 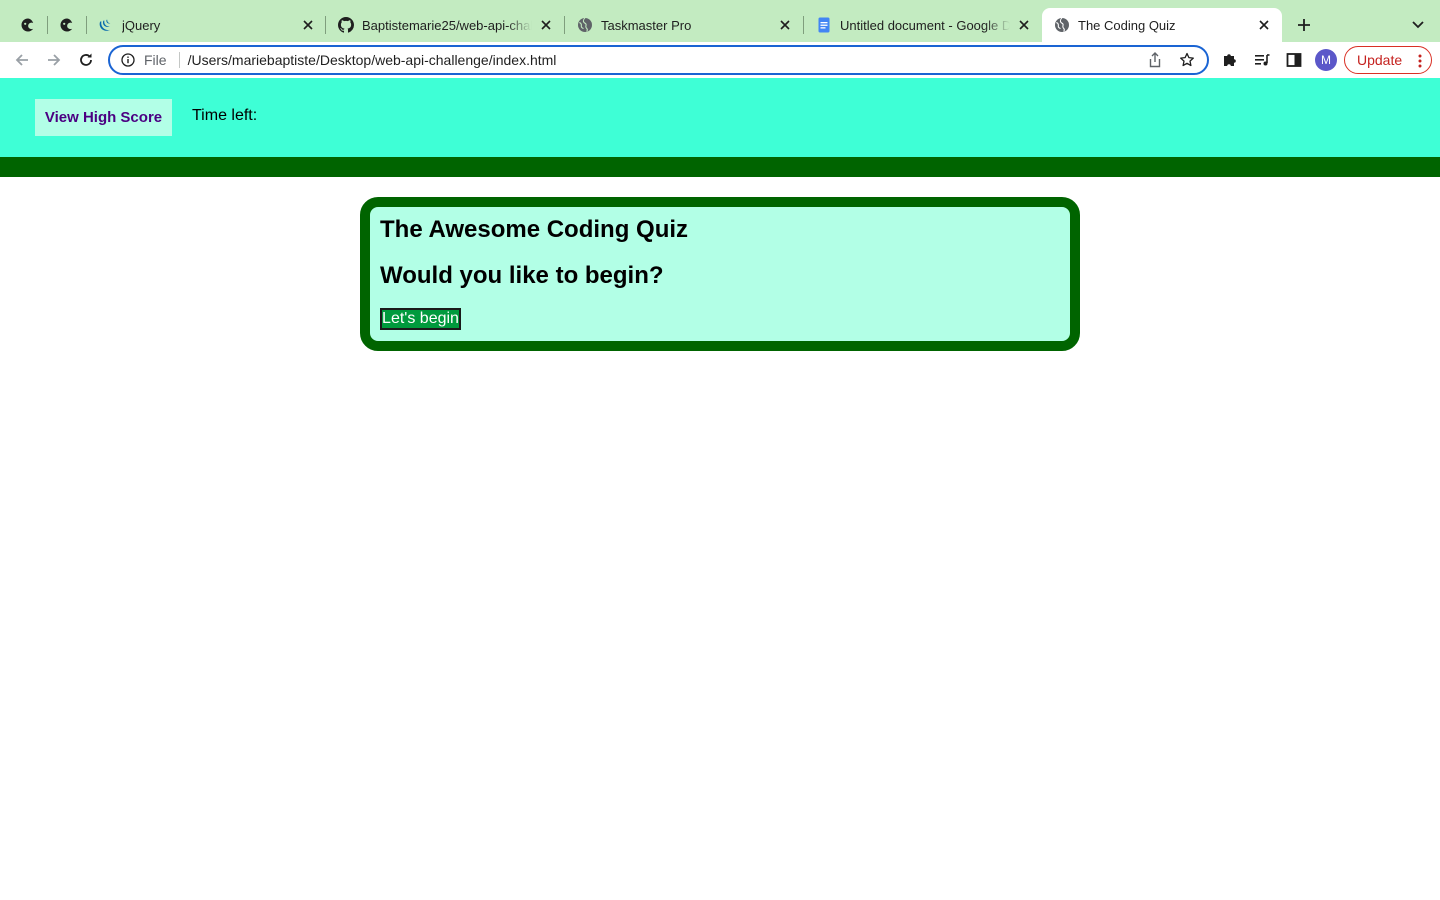 What do you see at coordinates (1380, 60) in the screenshot?
I see `update-label: Update` at bounding box center [1380, 60].